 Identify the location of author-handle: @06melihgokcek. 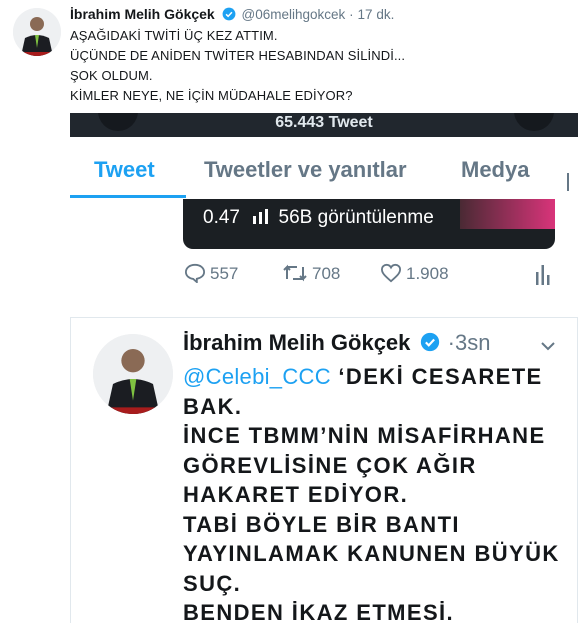
(294, 14).